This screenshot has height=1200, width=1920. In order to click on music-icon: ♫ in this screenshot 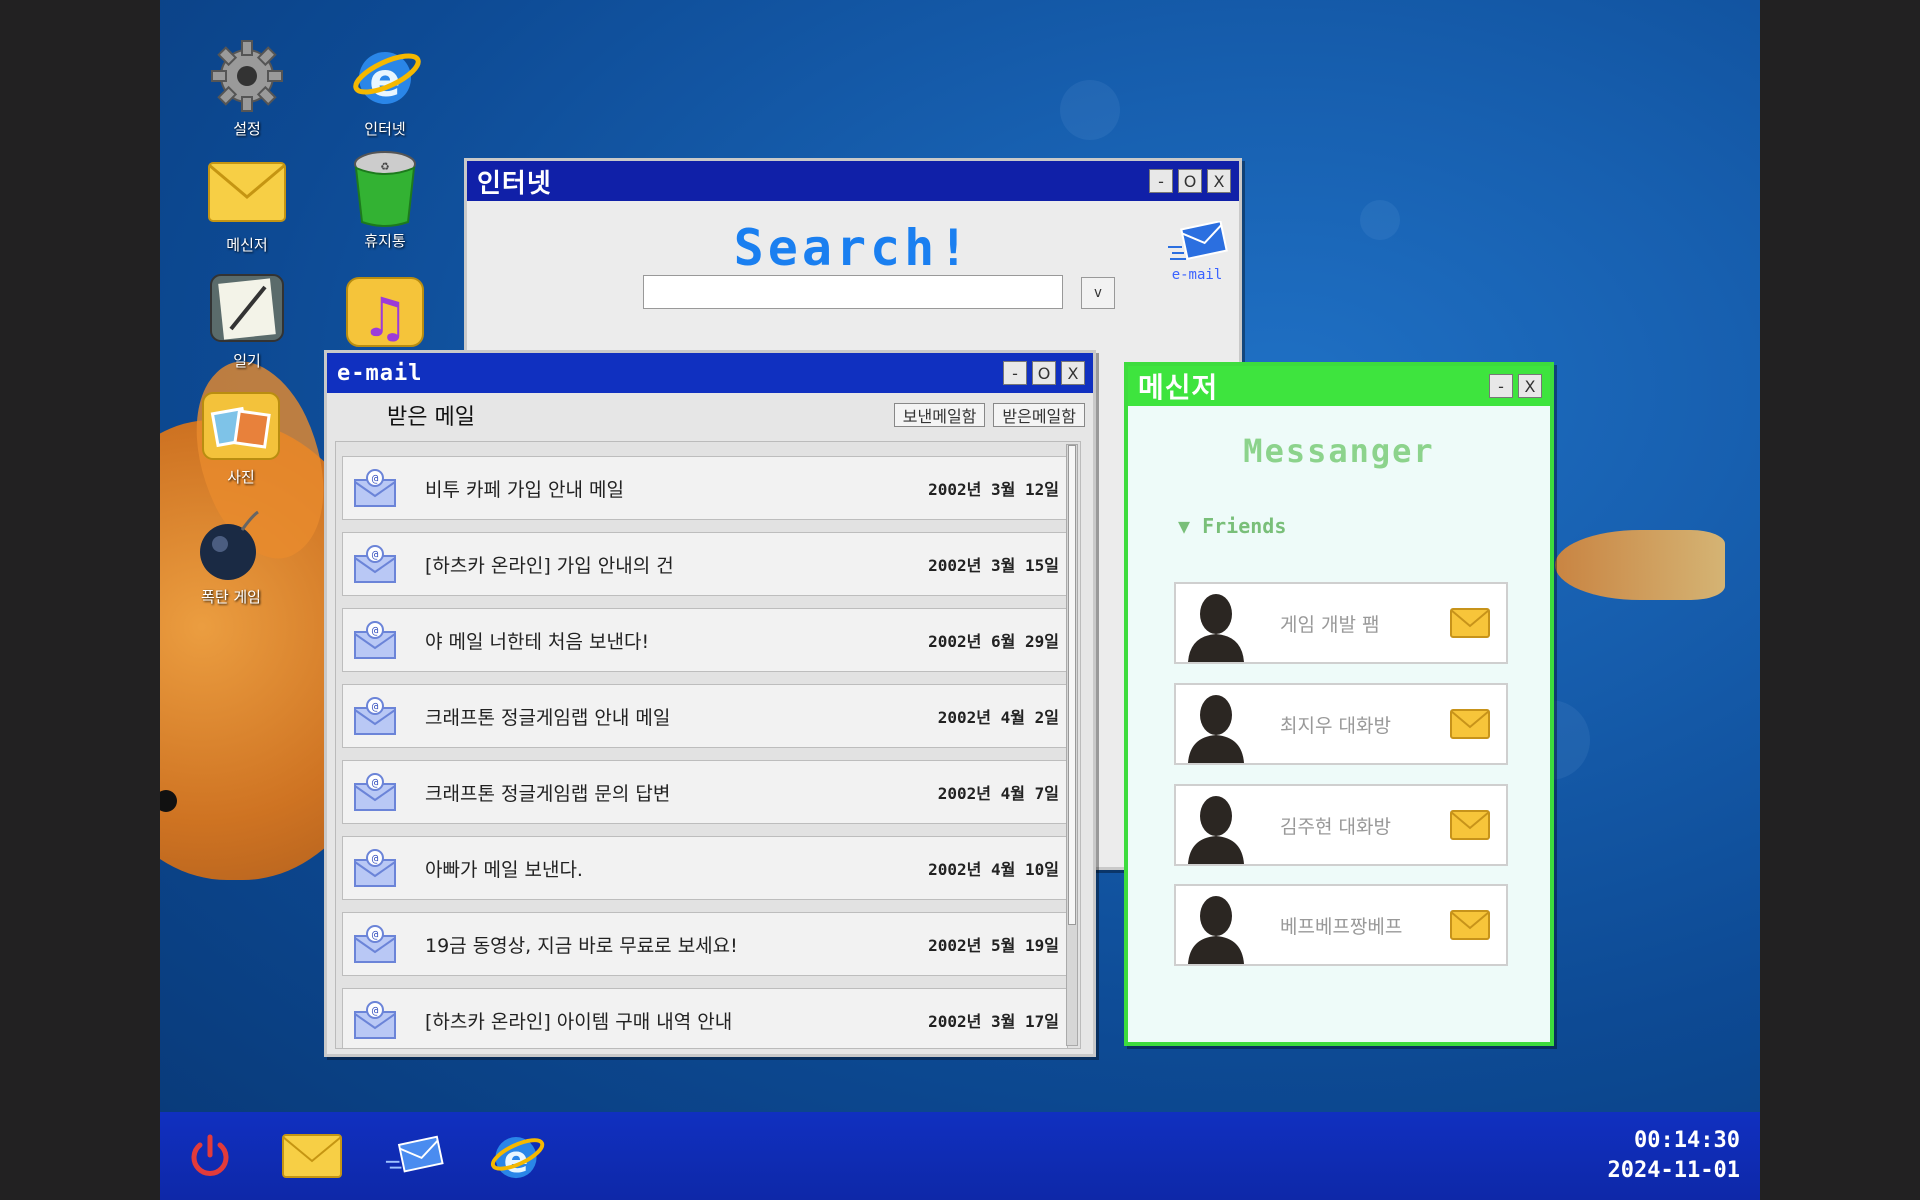, I will do `click(385, 312)`.